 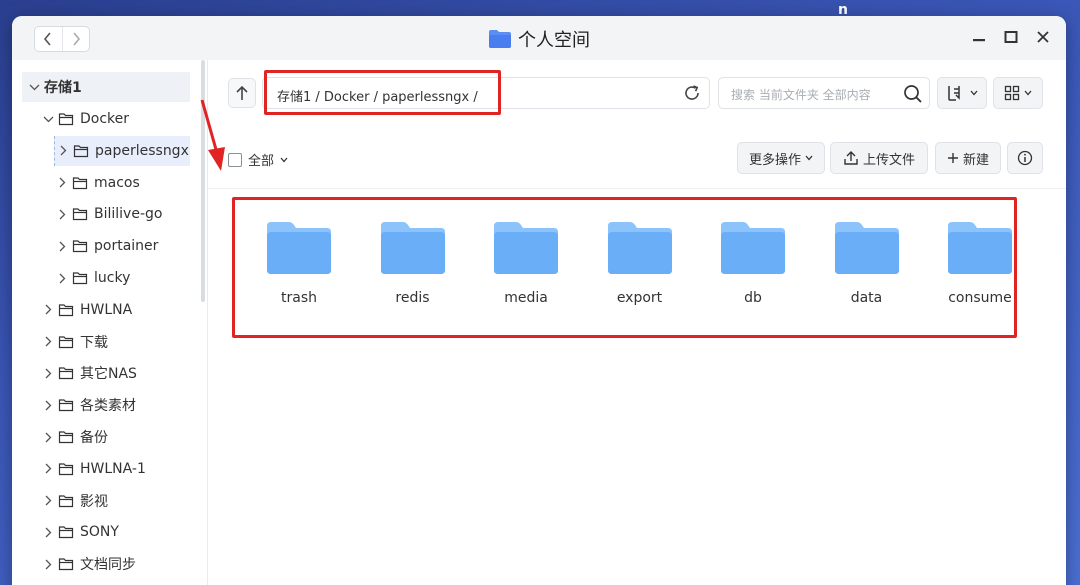 What do you see at coordinates (888, 160) in the screenshot?
I see `upload-file-label: 上传文件` at bounding box center [888, 160].